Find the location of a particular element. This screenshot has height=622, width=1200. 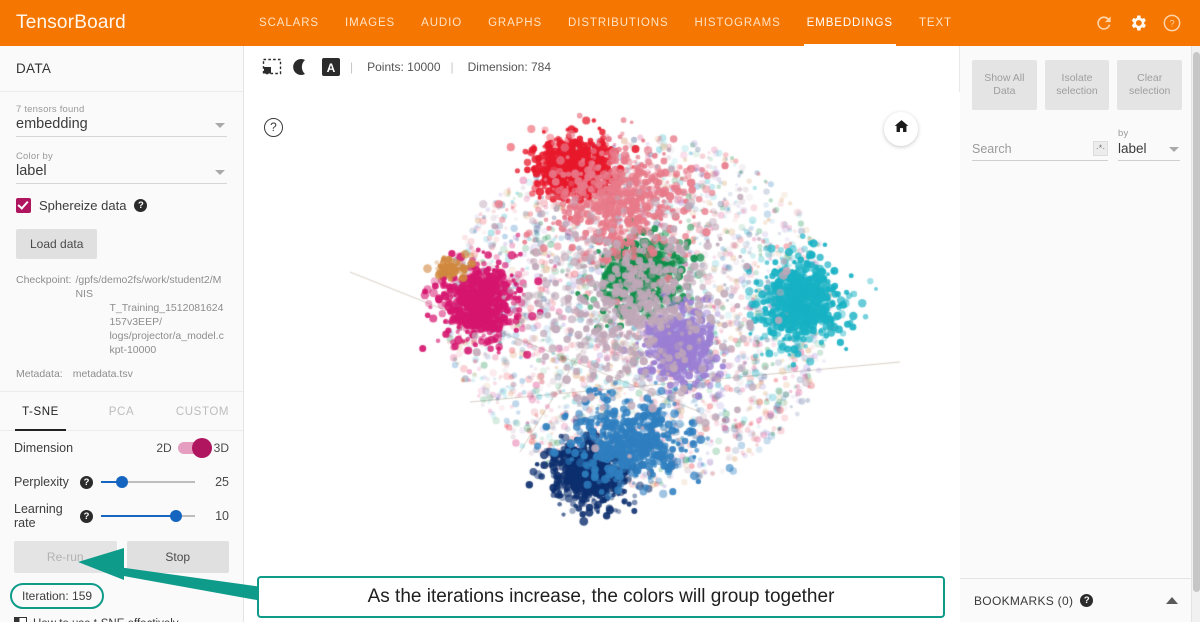

nav-tab-embeddings: EMBEDDINGS is located at coordinates (850, 23).